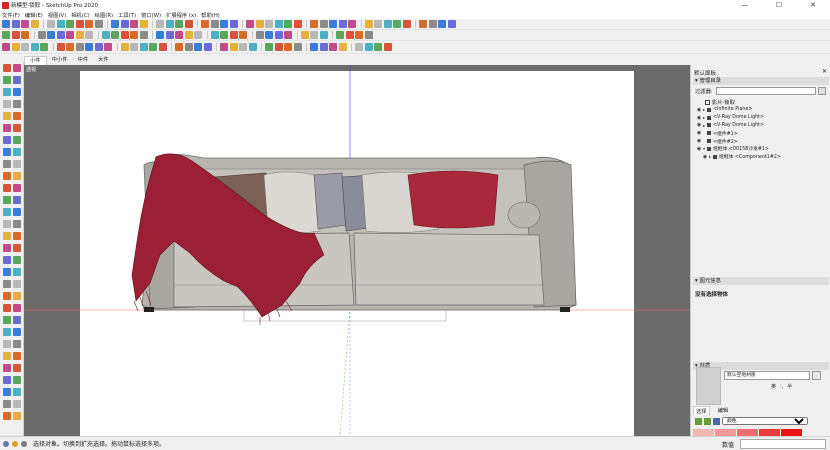 This screenshot has height=450, width=830. Describe the element at coordinates (762, 157) in the screenshot. I see `outliner-row: ◉ ▸ 组框体 <Component1#2>` at that location.